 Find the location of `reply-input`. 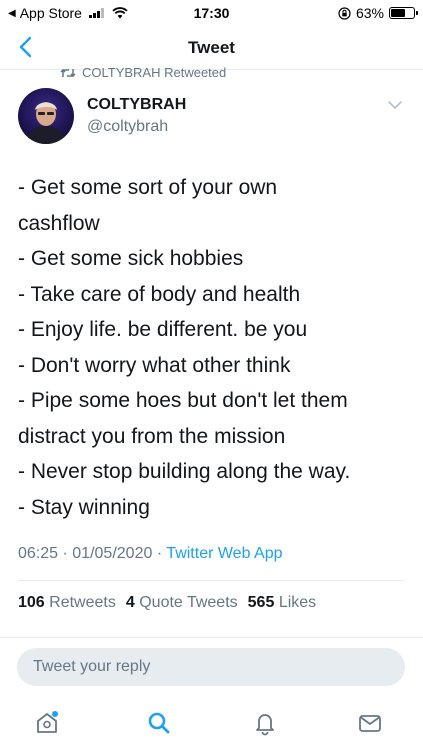

reply-input is located at coordinates (211, 667).